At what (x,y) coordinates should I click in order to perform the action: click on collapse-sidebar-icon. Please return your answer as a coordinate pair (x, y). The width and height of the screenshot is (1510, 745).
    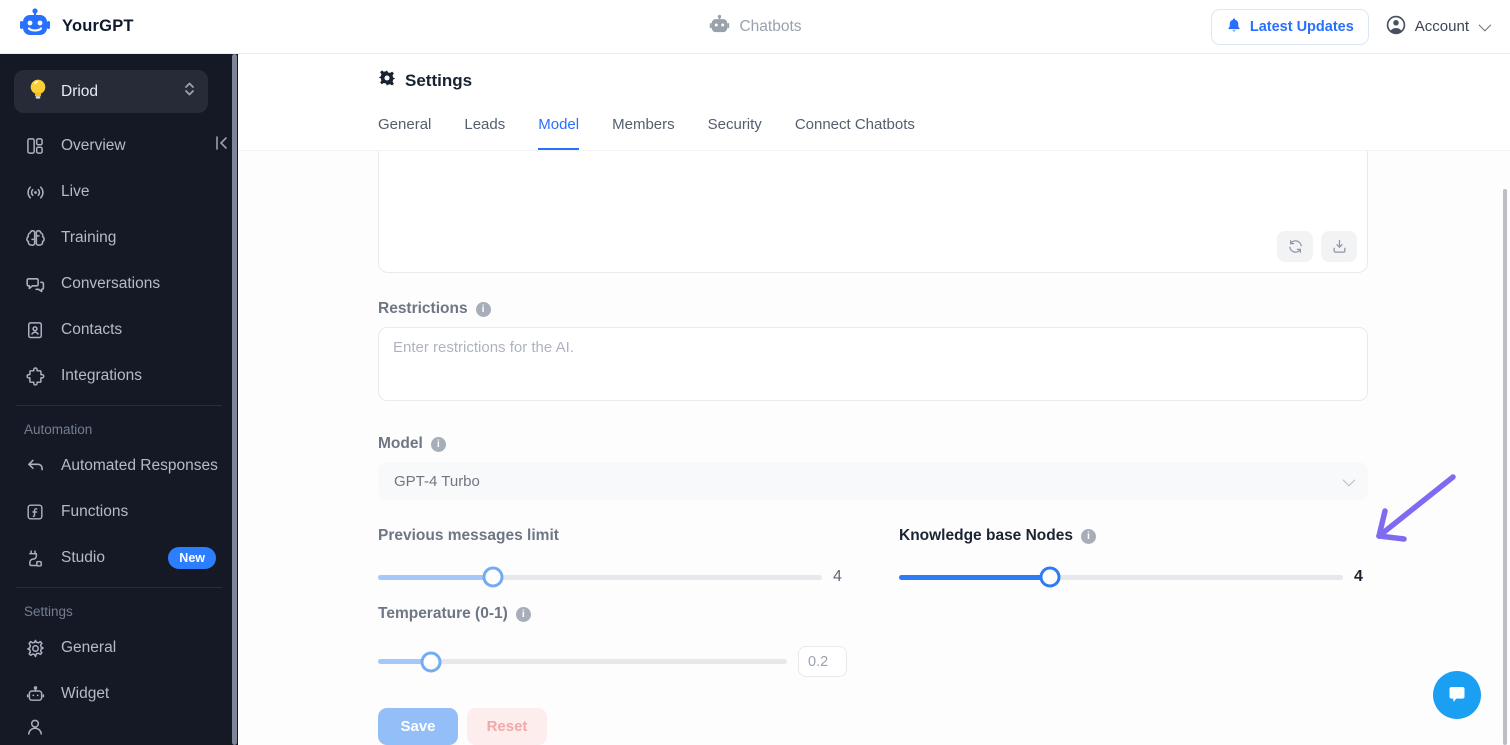
    Looking at the image, I should click on (222, 145).